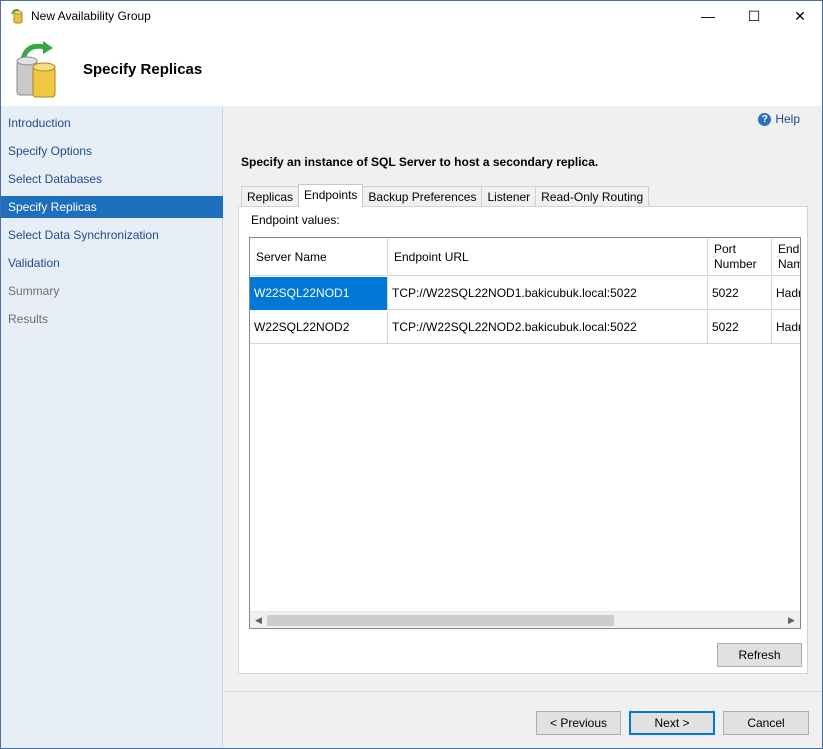 The width and height of the screenshot is (823, 749). What do you see at coordinates (331, 195) in the screenshot?
I see `tab-endpoints: Endpoints` at bounding box center [331, 195].